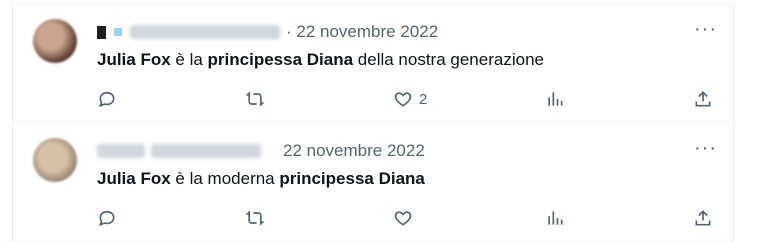  What do you see at coordinates (225, 178) in the screenshot?
I see `text-plain: è la moderna` at bounding box center [225, 178].